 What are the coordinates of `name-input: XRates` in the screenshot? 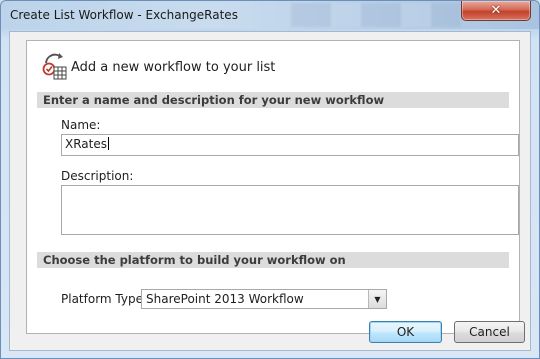 It's located at (290, 145).